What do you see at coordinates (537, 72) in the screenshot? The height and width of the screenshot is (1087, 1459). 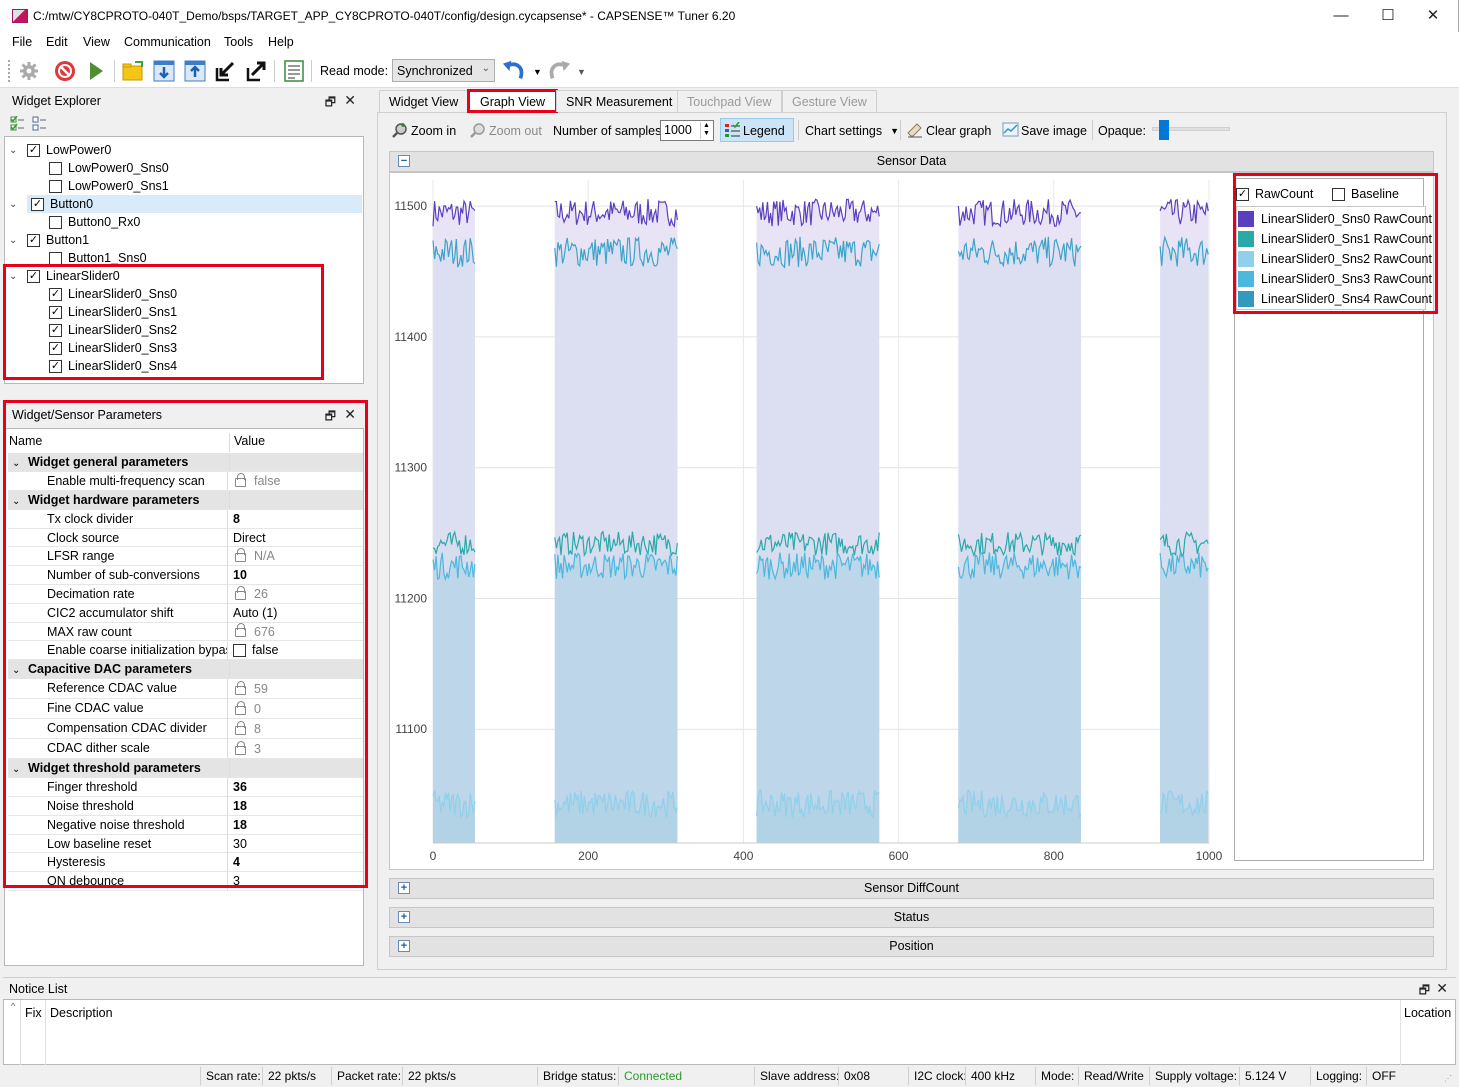 I see `undo-dropdown-icon: ▼` at bounding box center [537, 72].